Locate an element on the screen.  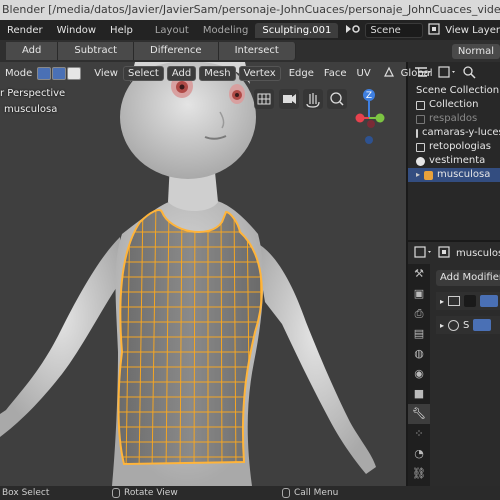
add-button: Add is located at coordinates (32, 51).